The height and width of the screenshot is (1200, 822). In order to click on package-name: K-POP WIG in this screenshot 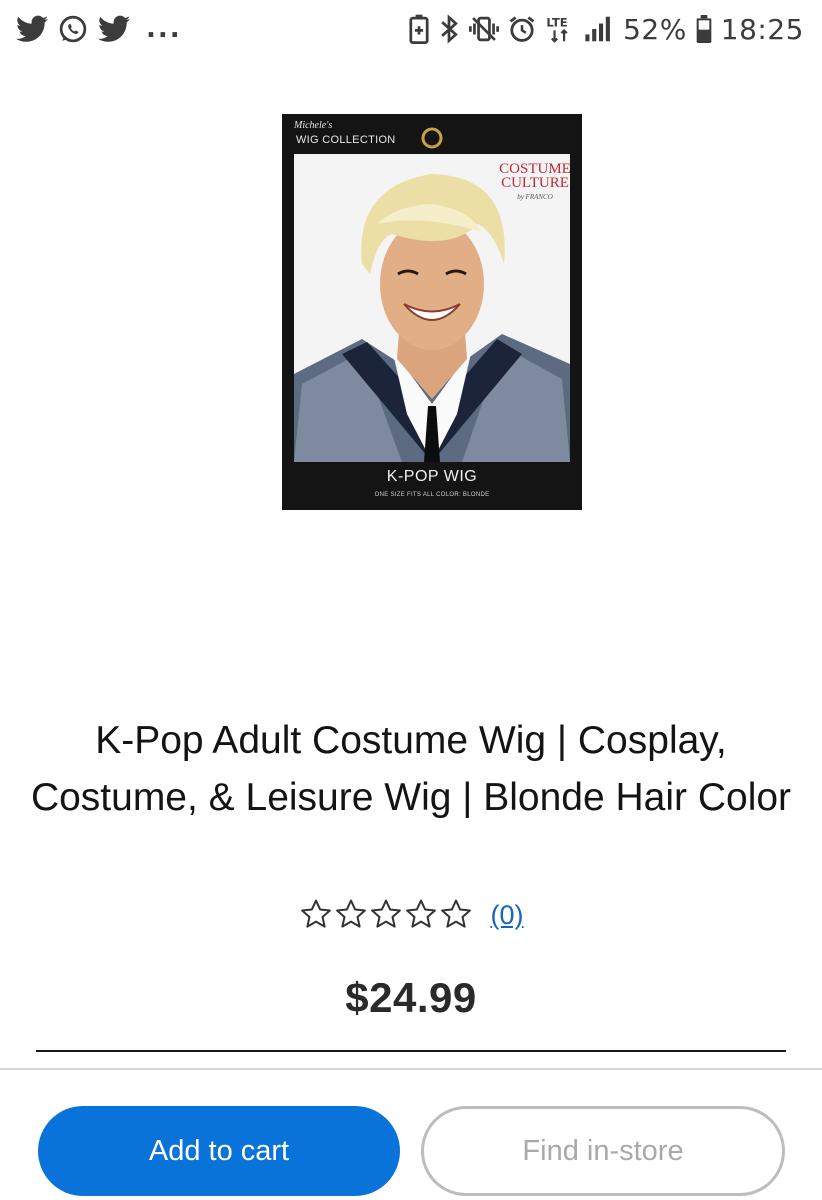, I will do `click(432, 476)`.